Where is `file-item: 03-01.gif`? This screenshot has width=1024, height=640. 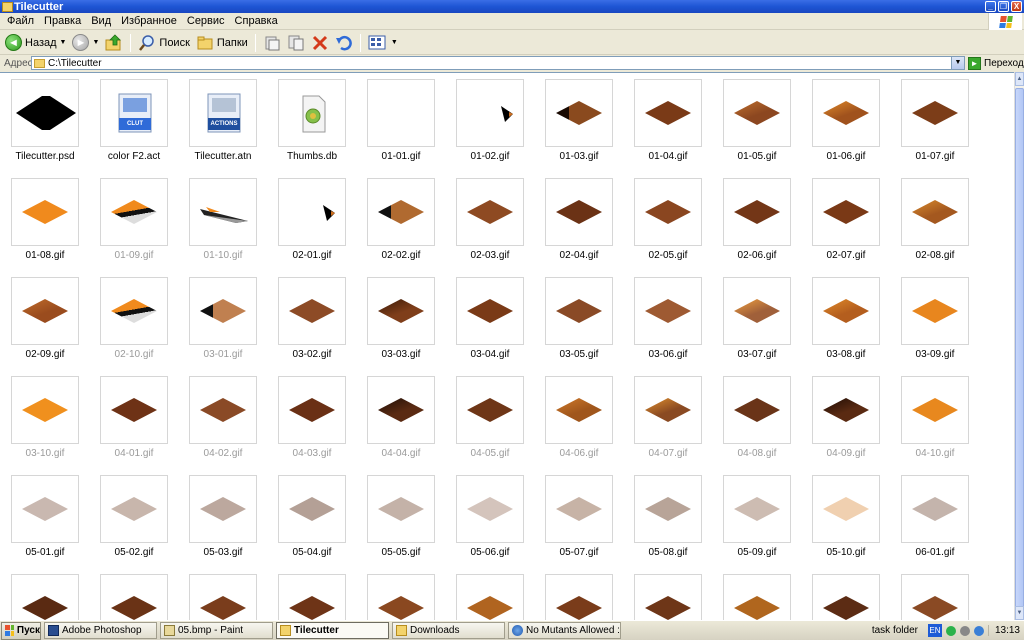
file-item: 03-01.gif is located at coordinates (223, 319).